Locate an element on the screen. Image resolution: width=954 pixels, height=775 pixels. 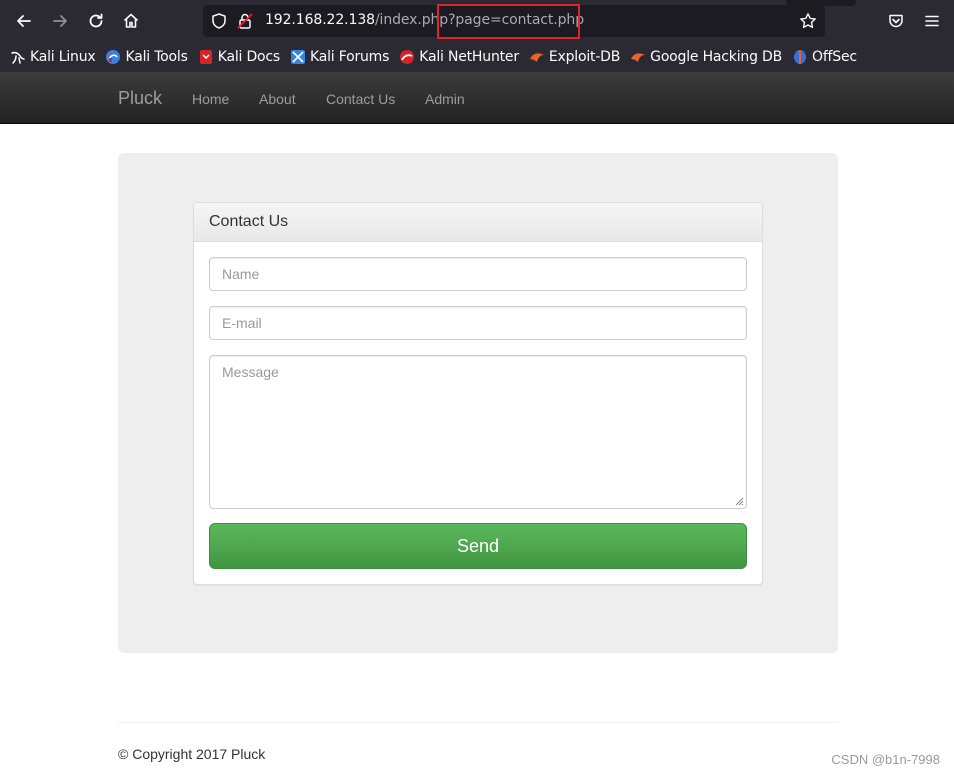
url-host: 192.168.22.138 is located at coordinates (320, 20).